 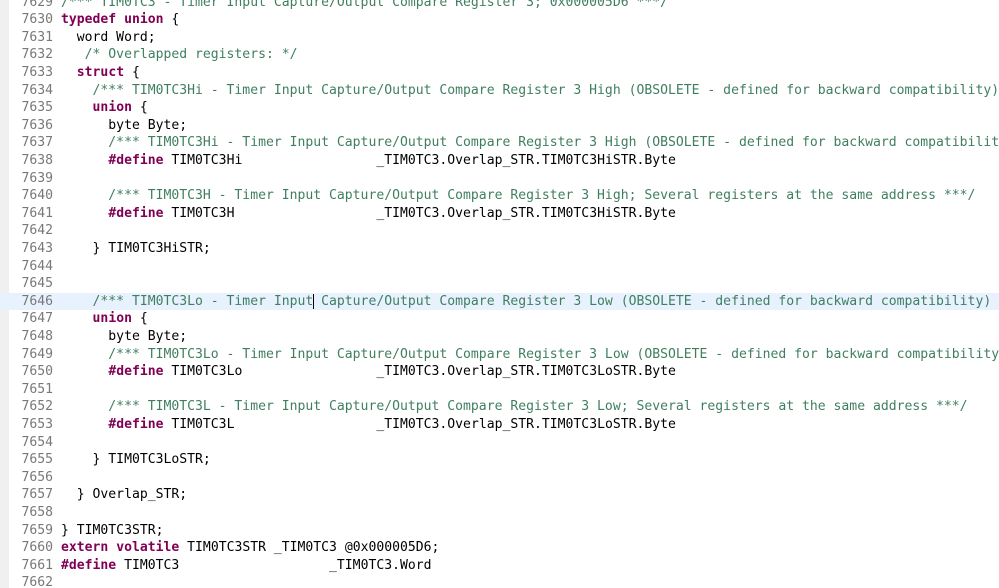 What do you see at coordinates (499, 231) in the screenshot?
I see `code-line: 7642` at bounding box center [499, 231].